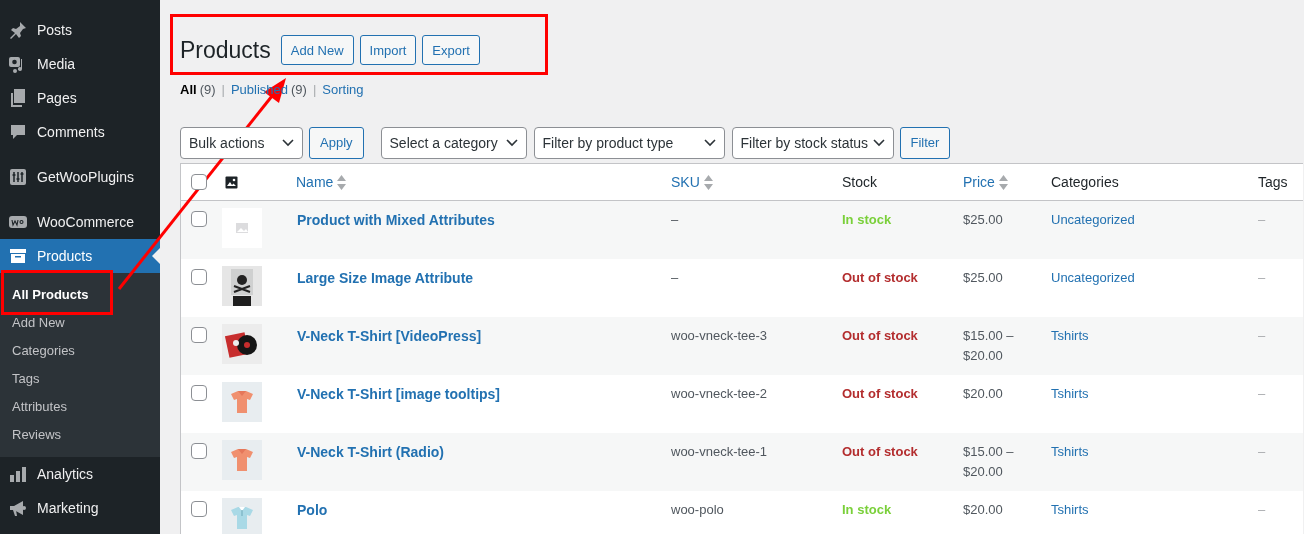 Image resolution: width=1304 pixels, height=534 pixels. Describe the element at coordinates (241, 143) in the screenshot. I see `dropdown: Bulk actions` at that location.